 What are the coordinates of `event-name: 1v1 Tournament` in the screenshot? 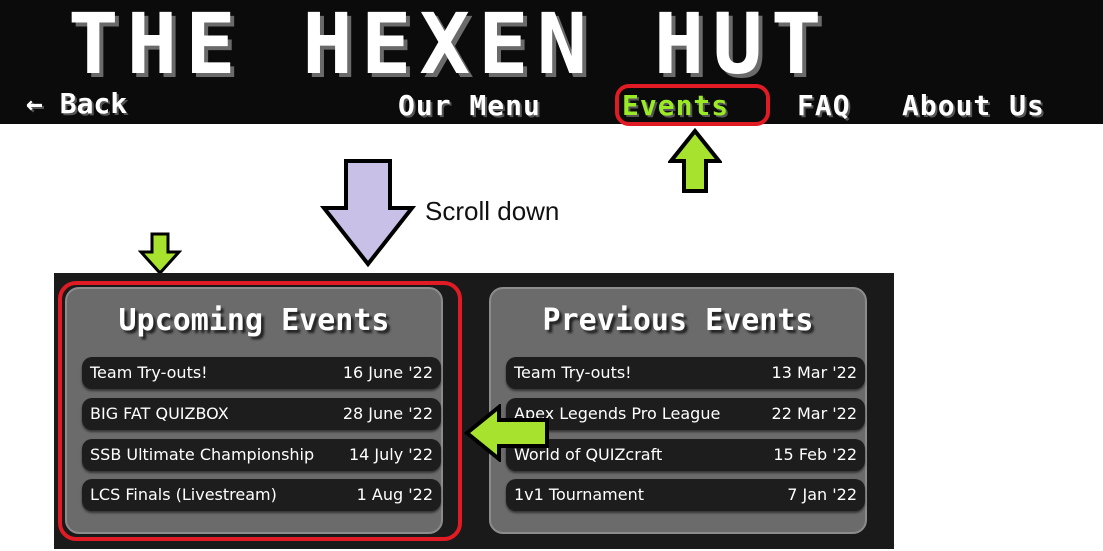 It's located at (579, 494).